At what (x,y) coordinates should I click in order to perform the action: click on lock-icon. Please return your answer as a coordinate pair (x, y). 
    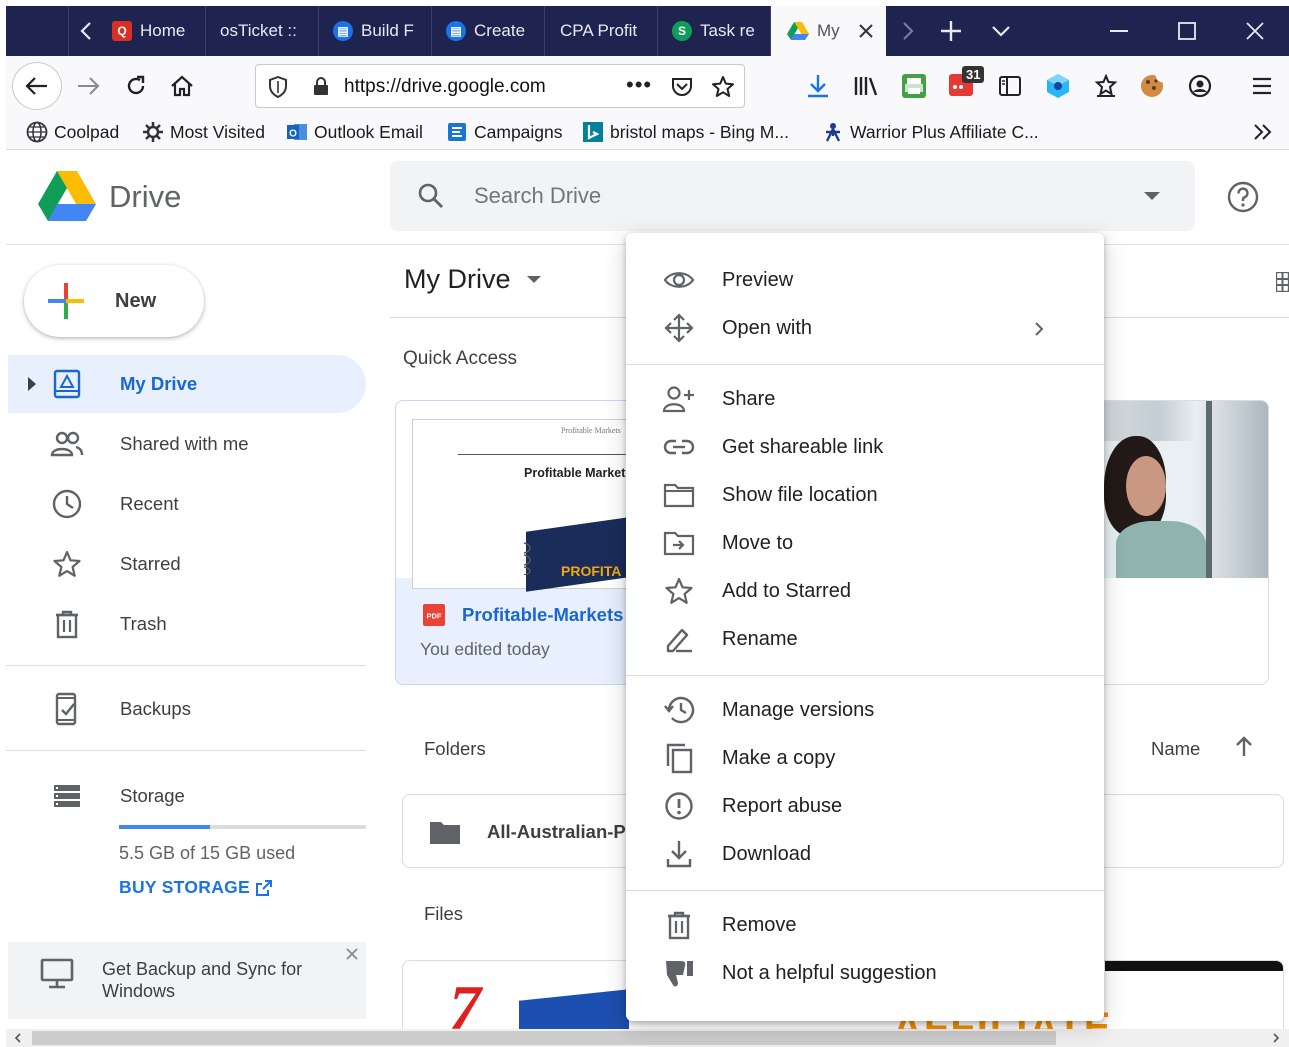
    Looking at the image, I should click on (321, 86).